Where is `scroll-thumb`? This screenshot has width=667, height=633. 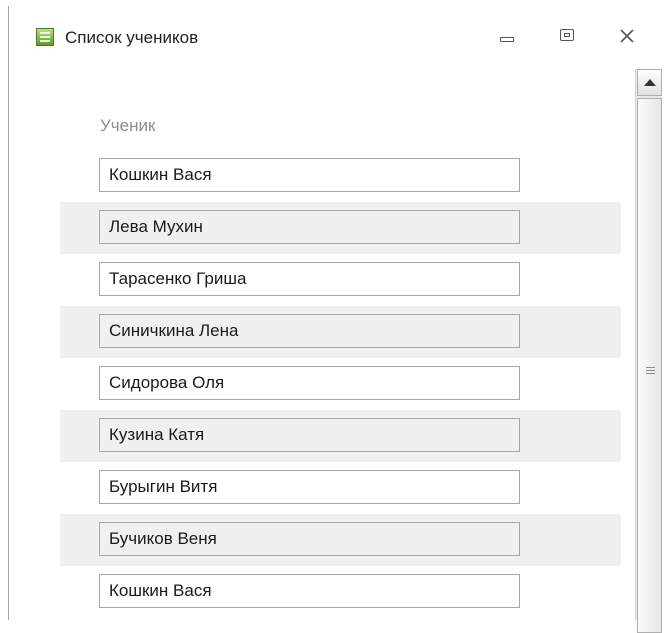 scroll-thumb is located at coordinates (649, 365).